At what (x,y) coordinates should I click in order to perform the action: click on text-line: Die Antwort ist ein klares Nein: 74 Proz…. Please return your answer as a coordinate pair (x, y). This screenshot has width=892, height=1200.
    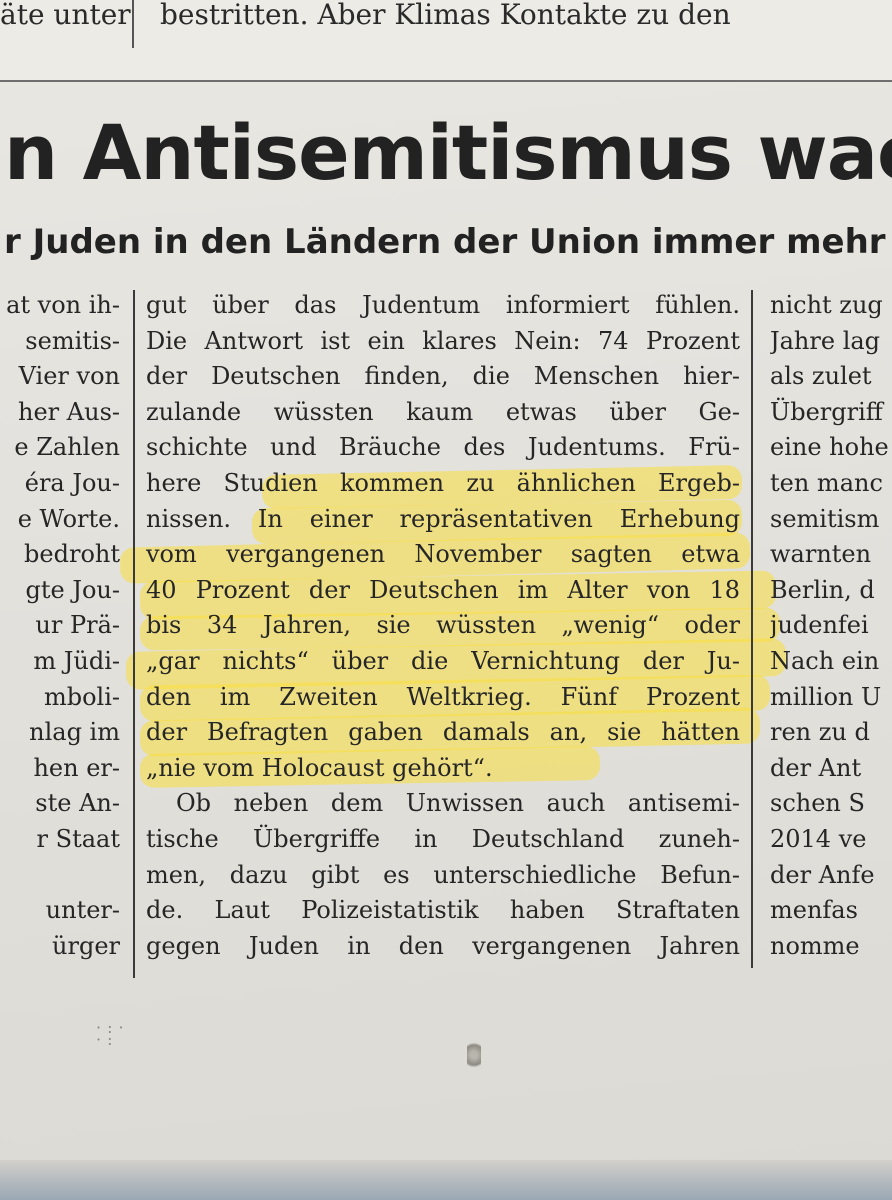
    Looking at the image, I should click on (443, 340).